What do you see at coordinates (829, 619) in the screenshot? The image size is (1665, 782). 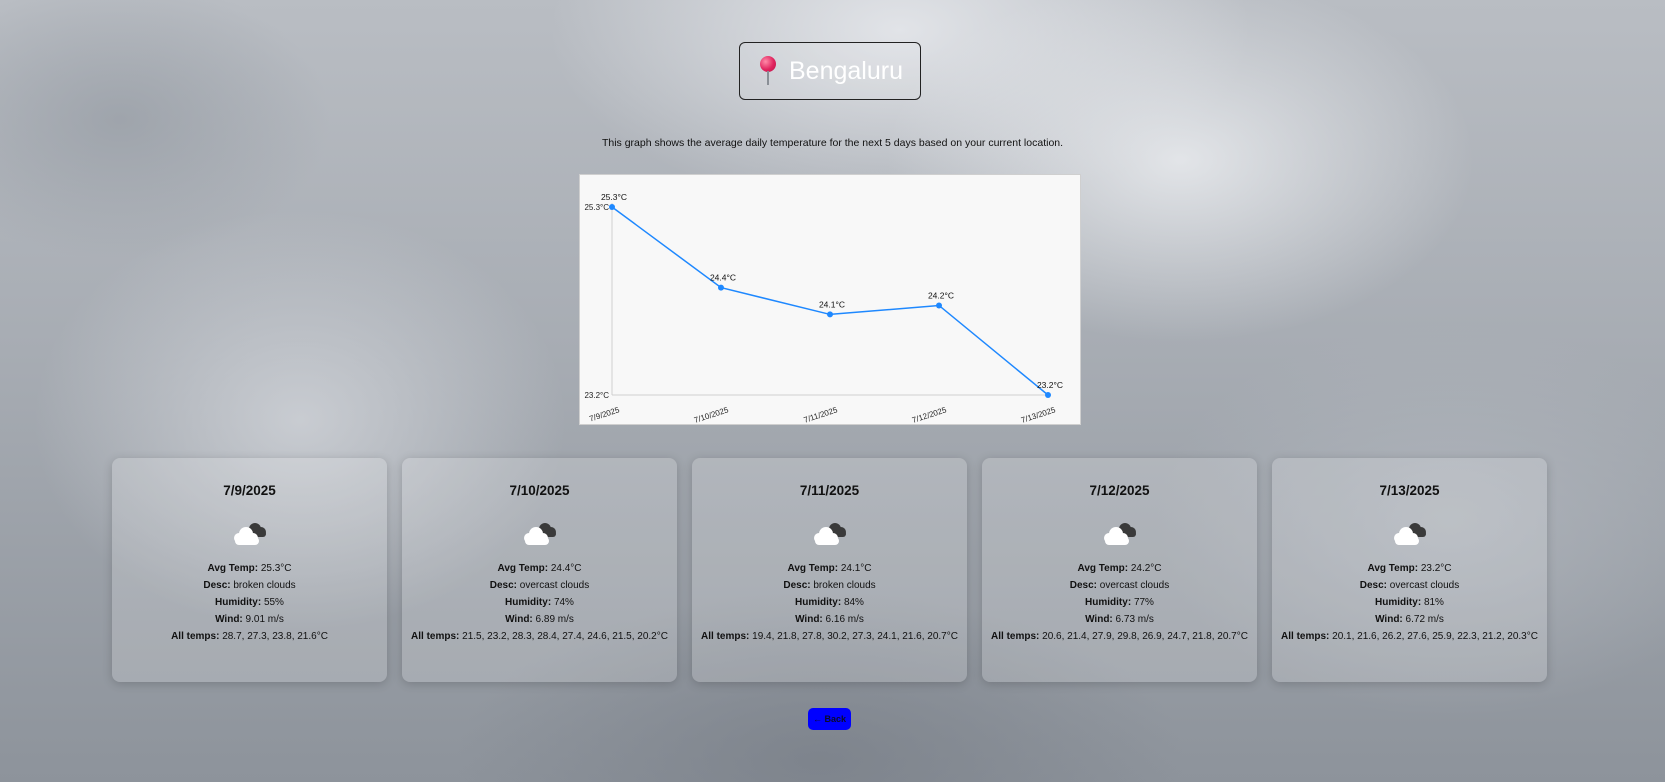 I see `wind-row: Wind: 6.16 m/s` at bounding box center [829, 619].